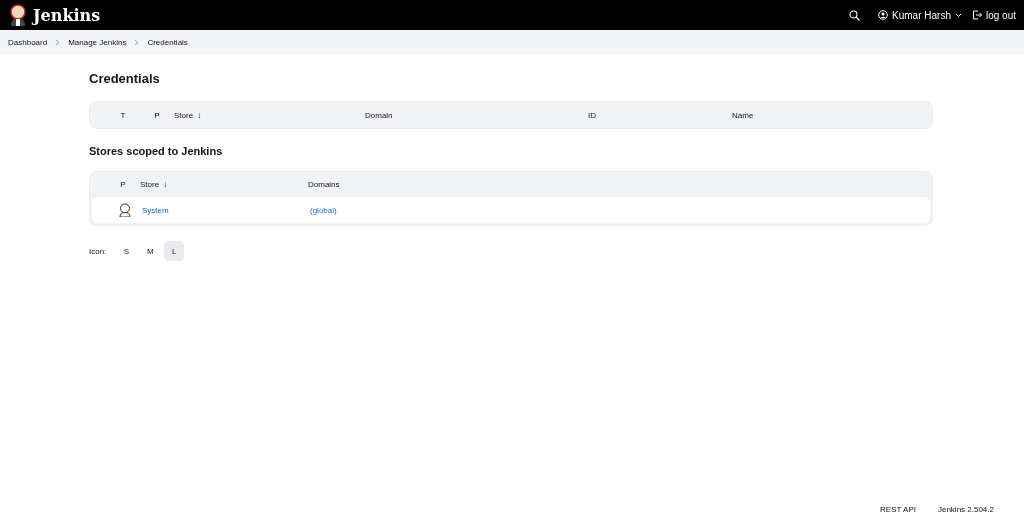  What do you see at coordinates (958, 15) in the screenshot?
I see `caret-icon` at bounding box center [958, 15].